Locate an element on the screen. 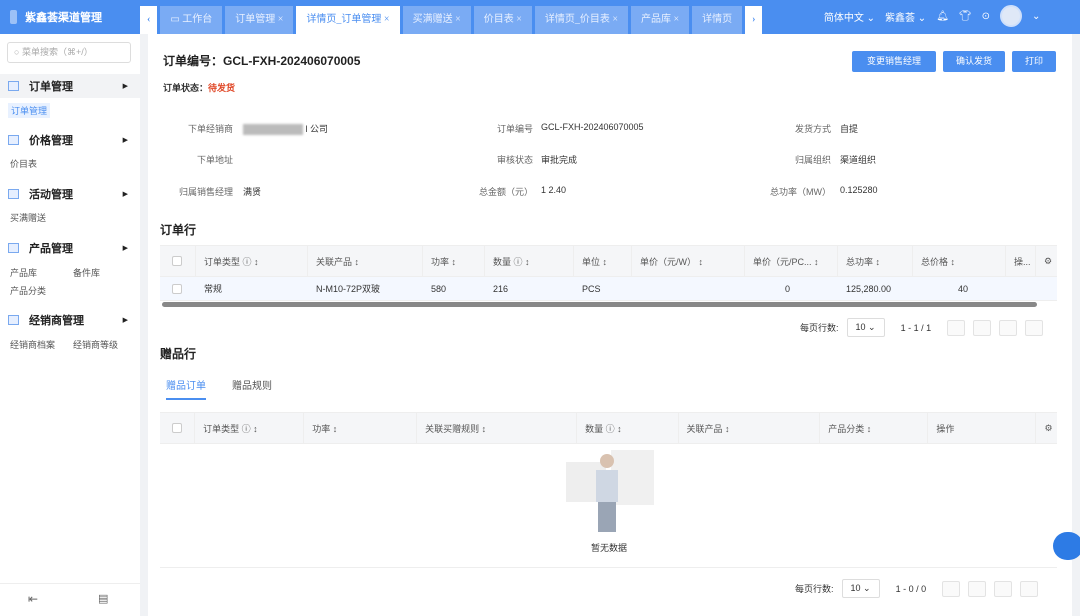 This screenshot has width=1080, height=616. field-label: 下单经销商 is located at coordinates (210, 129).